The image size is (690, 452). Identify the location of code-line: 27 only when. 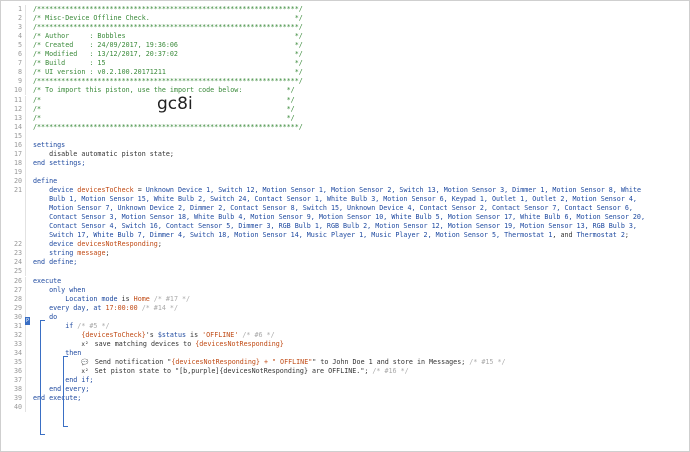
(345, 290).